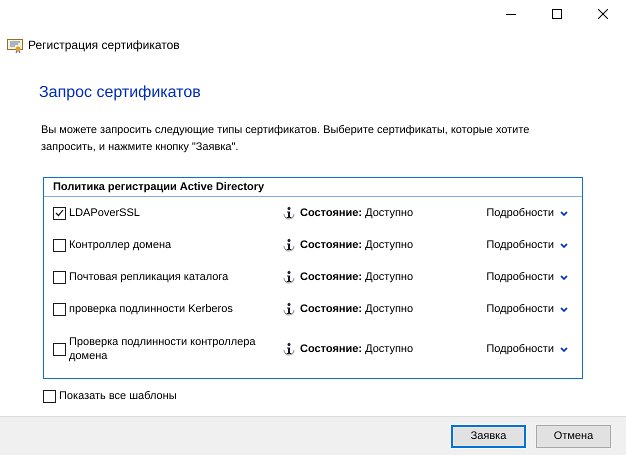 This screenshot has width=626, height=455. I want to click on close-icon, so click(603, 14).